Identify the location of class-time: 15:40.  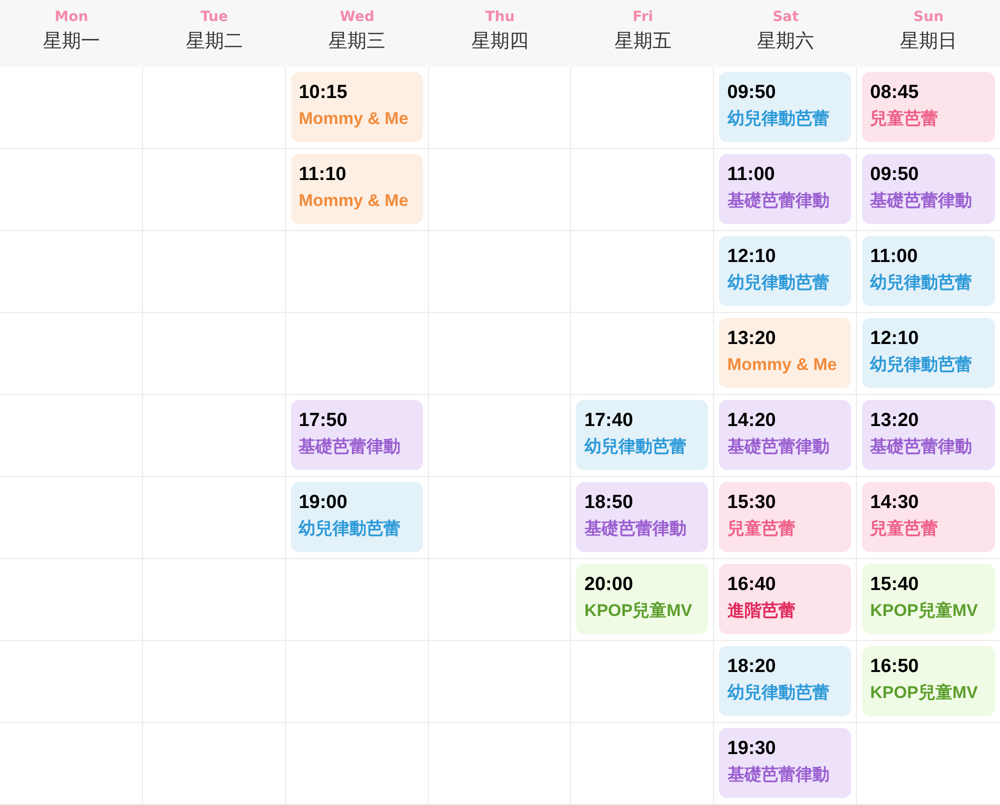
(895, 585).